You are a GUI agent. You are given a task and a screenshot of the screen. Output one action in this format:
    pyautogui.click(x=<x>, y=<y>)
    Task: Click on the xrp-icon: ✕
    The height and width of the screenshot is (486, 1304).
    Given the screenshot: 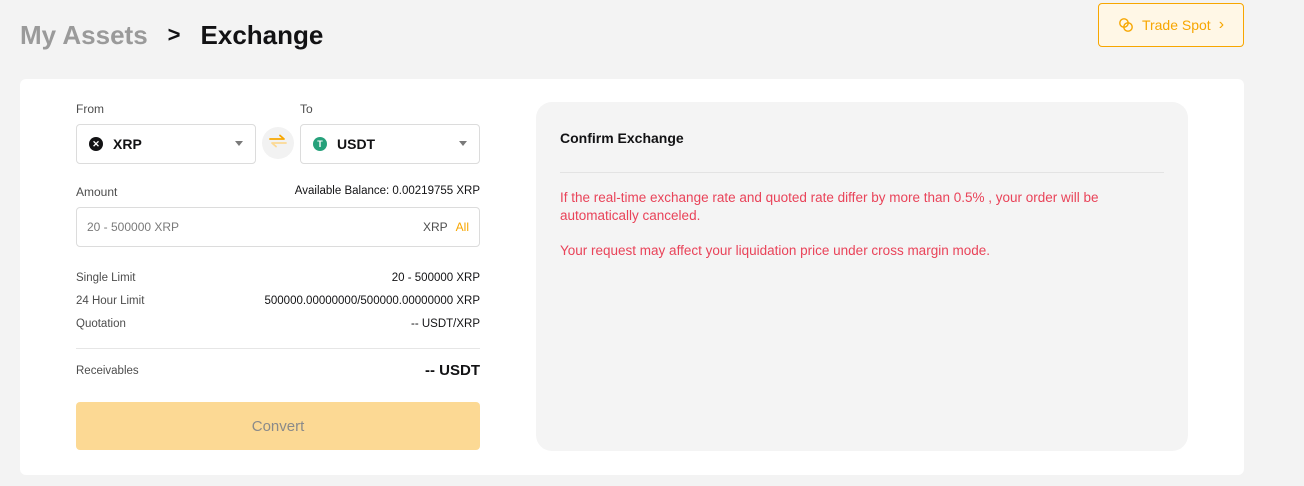 What is the action you would take?
    pyautogui.click(x=96, y=144)
    